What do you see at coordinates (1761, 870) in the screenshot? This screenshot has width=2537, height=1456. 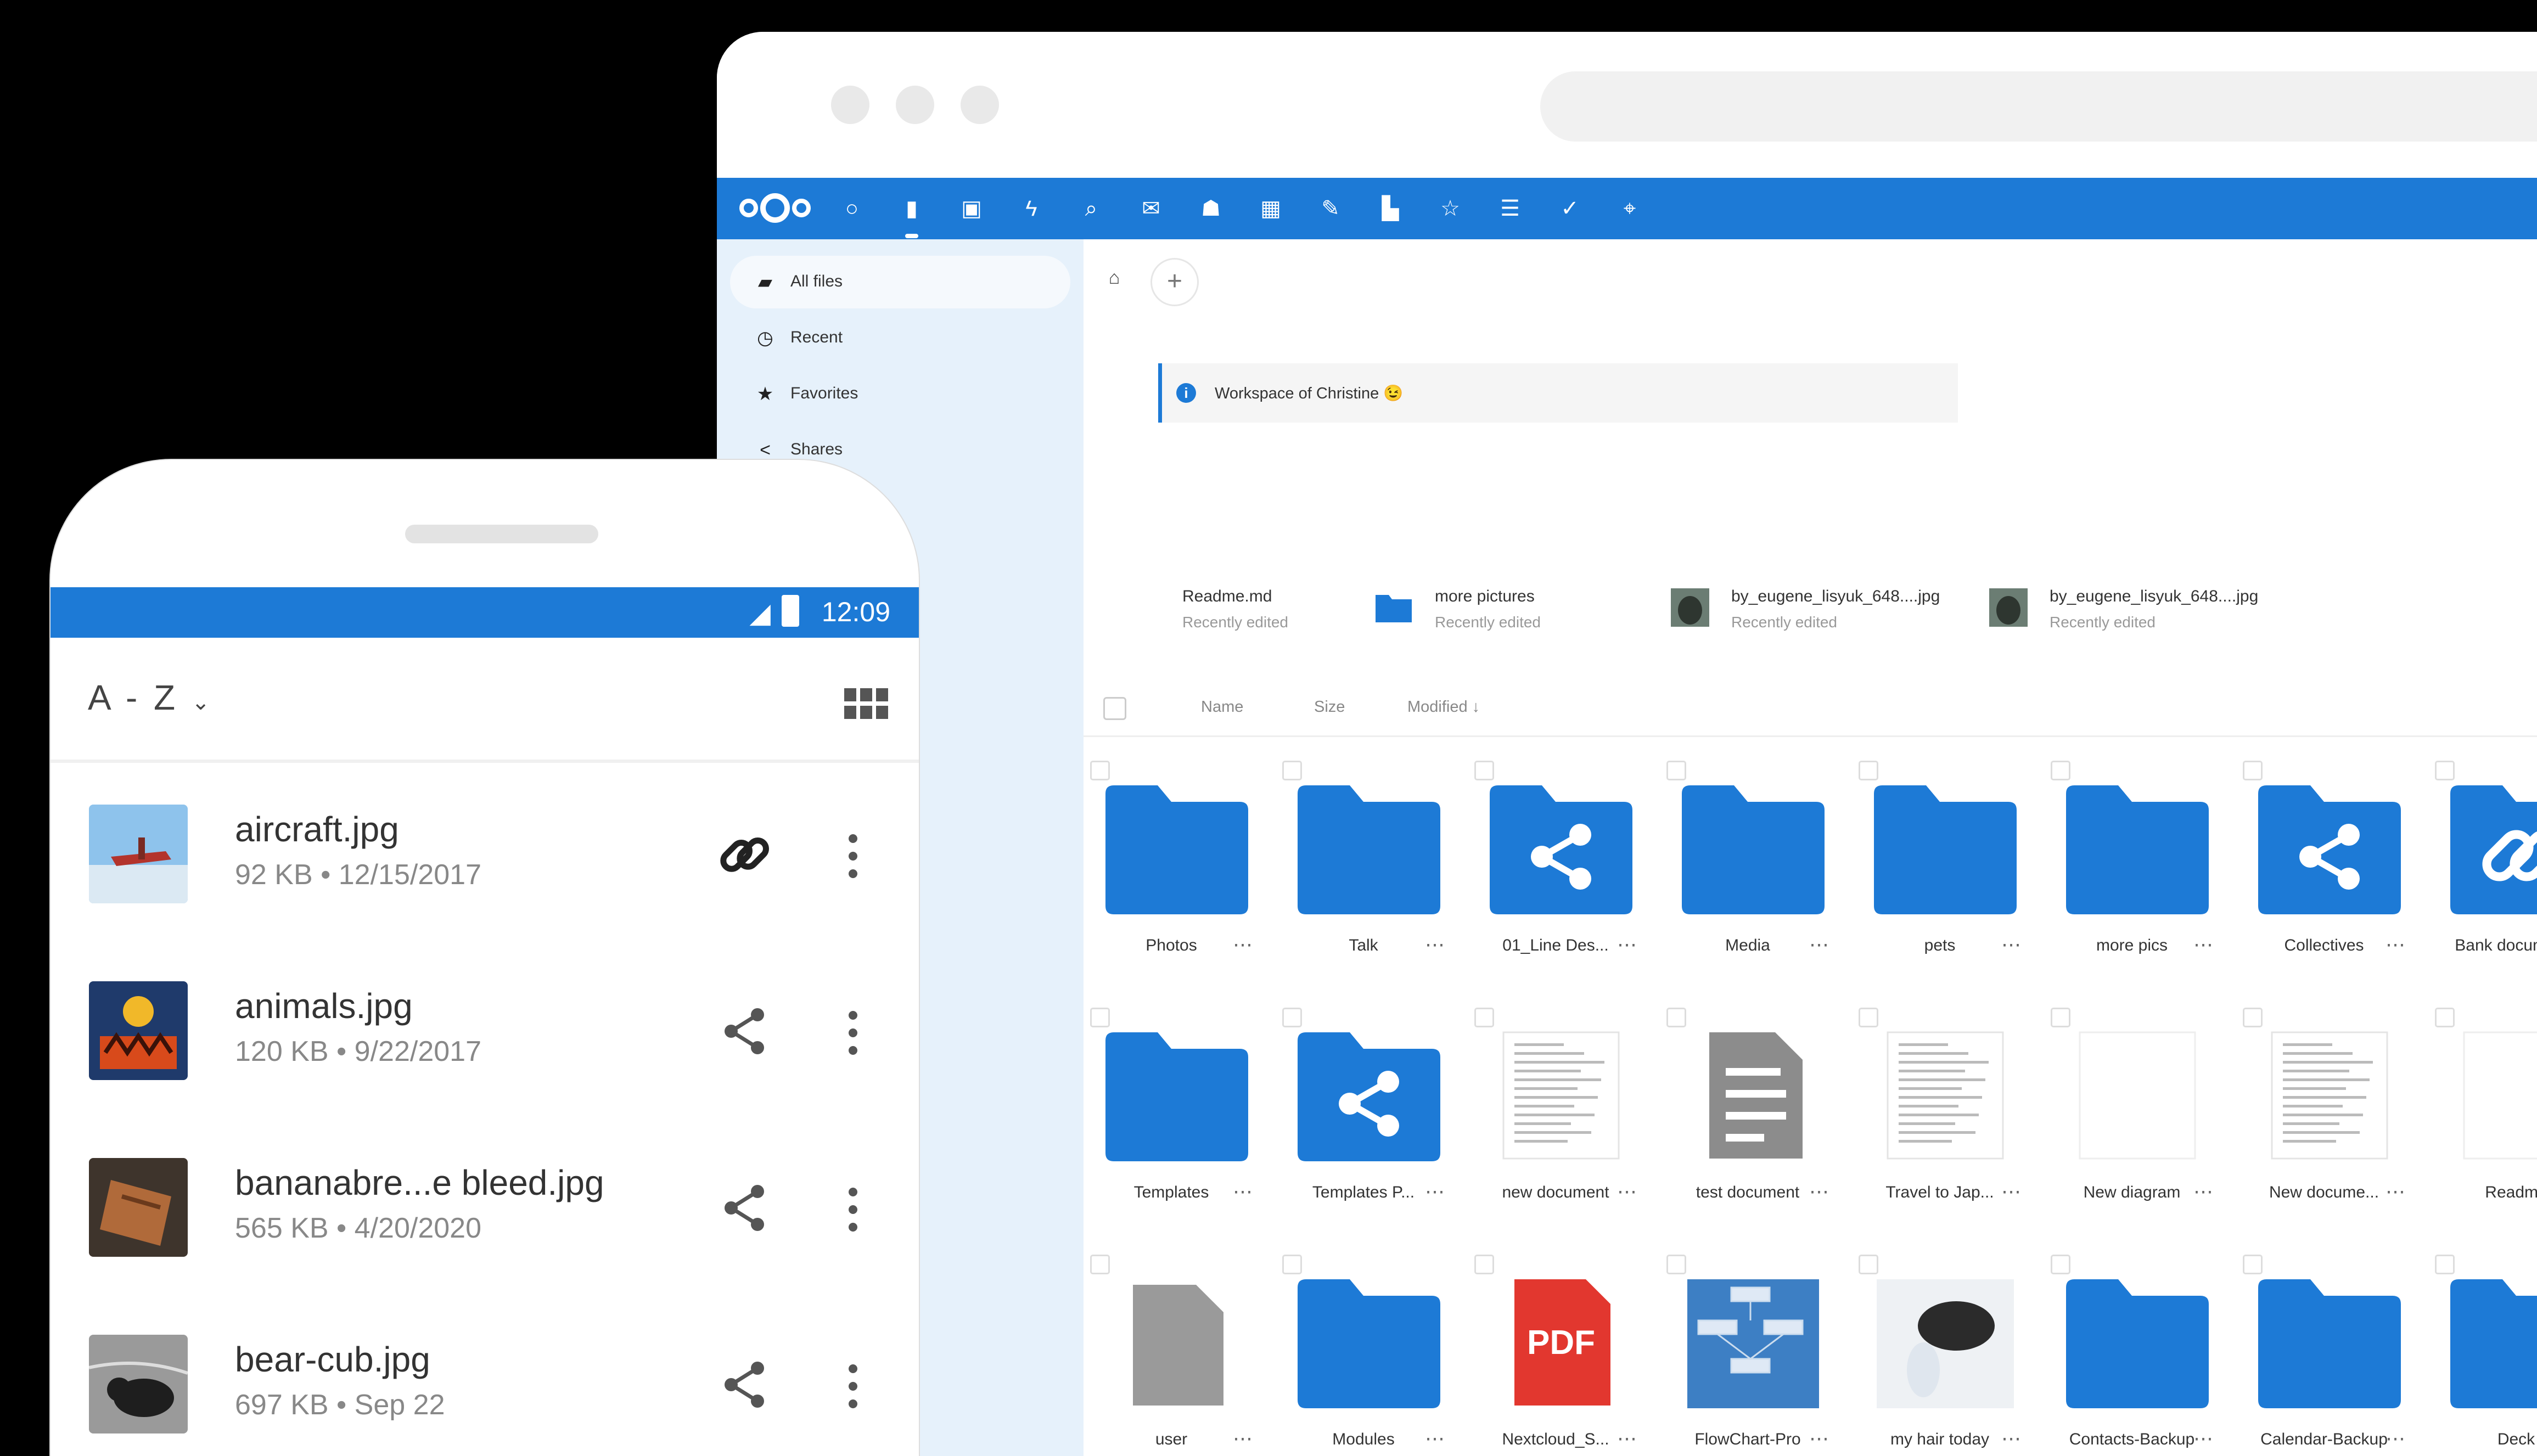 I see `file-tile: Media ⋯` at bounding box center [1761, 870].